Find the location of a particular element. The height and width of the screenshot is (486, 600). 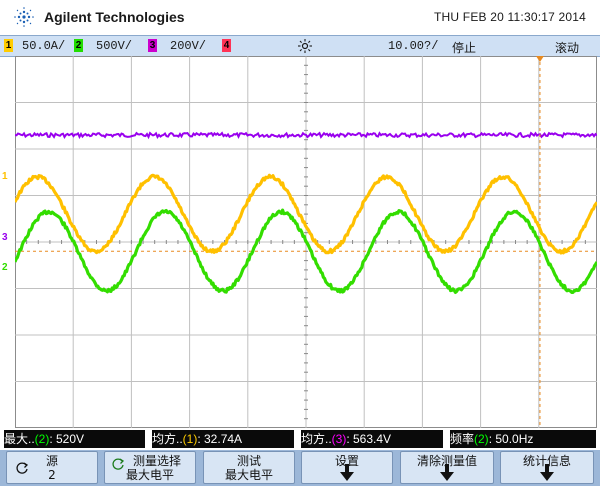

measurement-1-value: : 520V is located at coordinates (67, 439).